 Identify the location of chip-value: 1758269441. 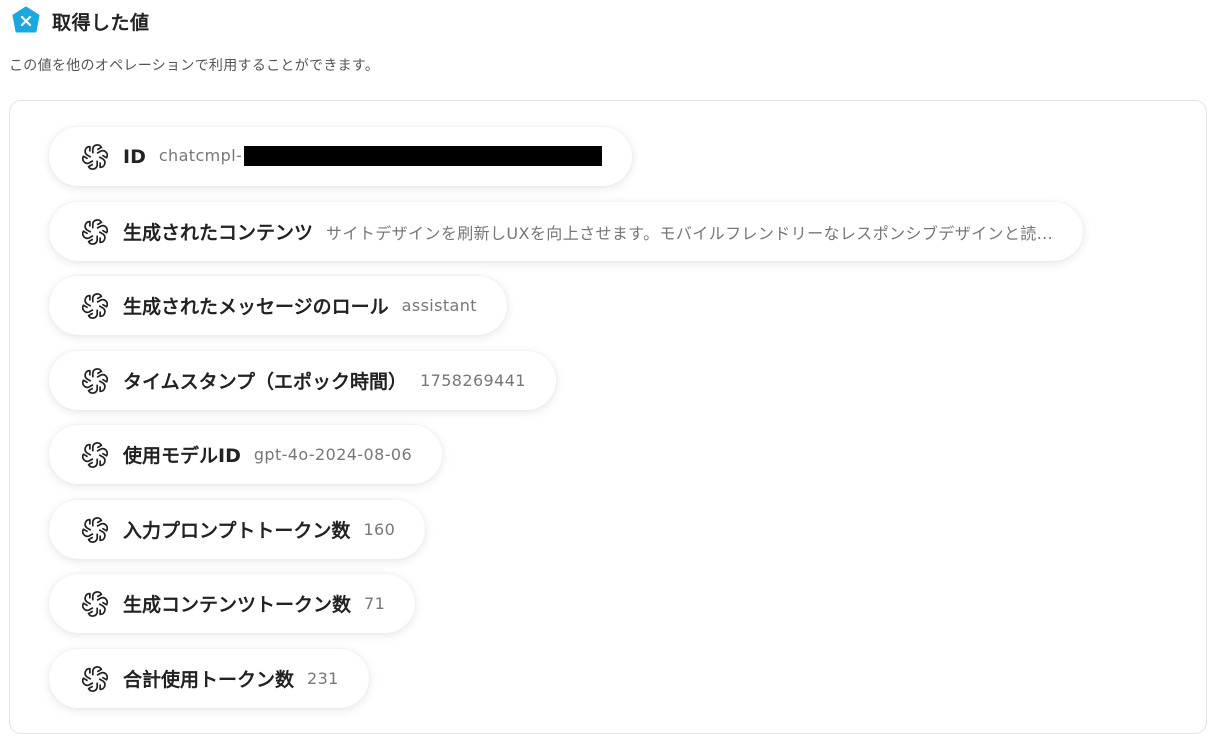
(473, 380).